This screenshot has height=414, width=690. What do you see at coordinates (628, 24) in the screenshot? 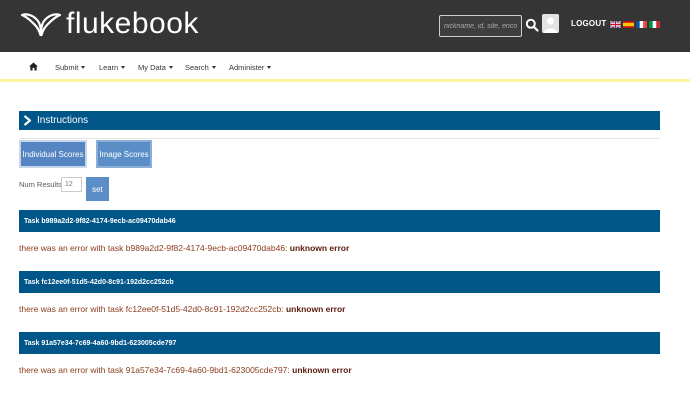
I see `spain-flag-icon` at bounding box center [628, 24].